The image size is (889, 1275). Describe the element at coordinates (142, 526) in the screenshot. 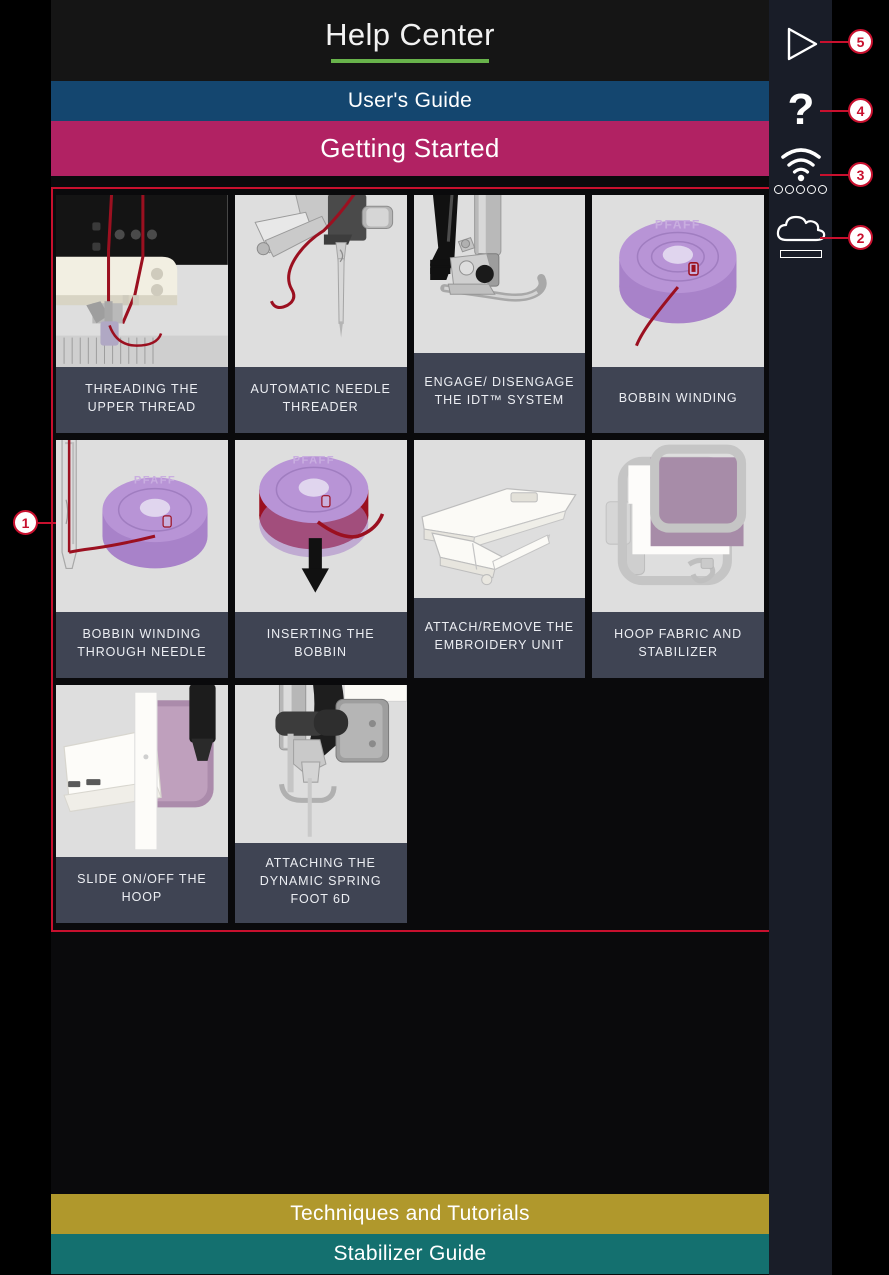

I see `bobbin-winding-through-needle-illustration: PFAFF` at that location.